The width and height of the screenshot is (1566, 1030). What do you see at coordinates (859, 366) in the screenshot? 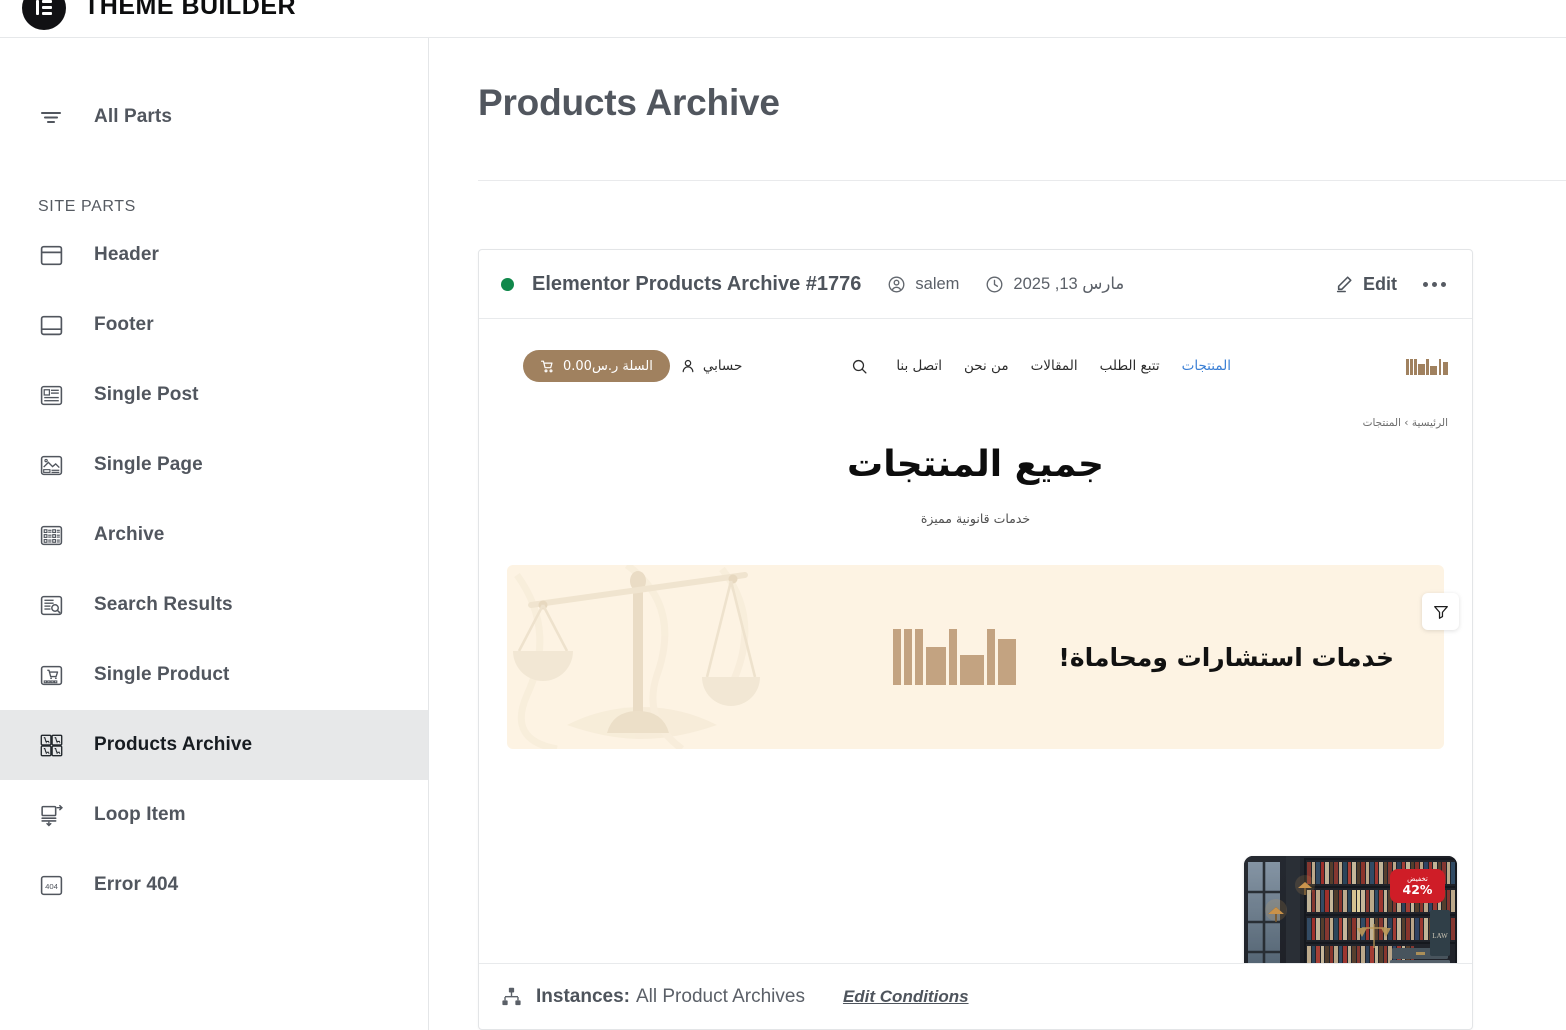
I see `search-icon` at bounding box center [859, 366].